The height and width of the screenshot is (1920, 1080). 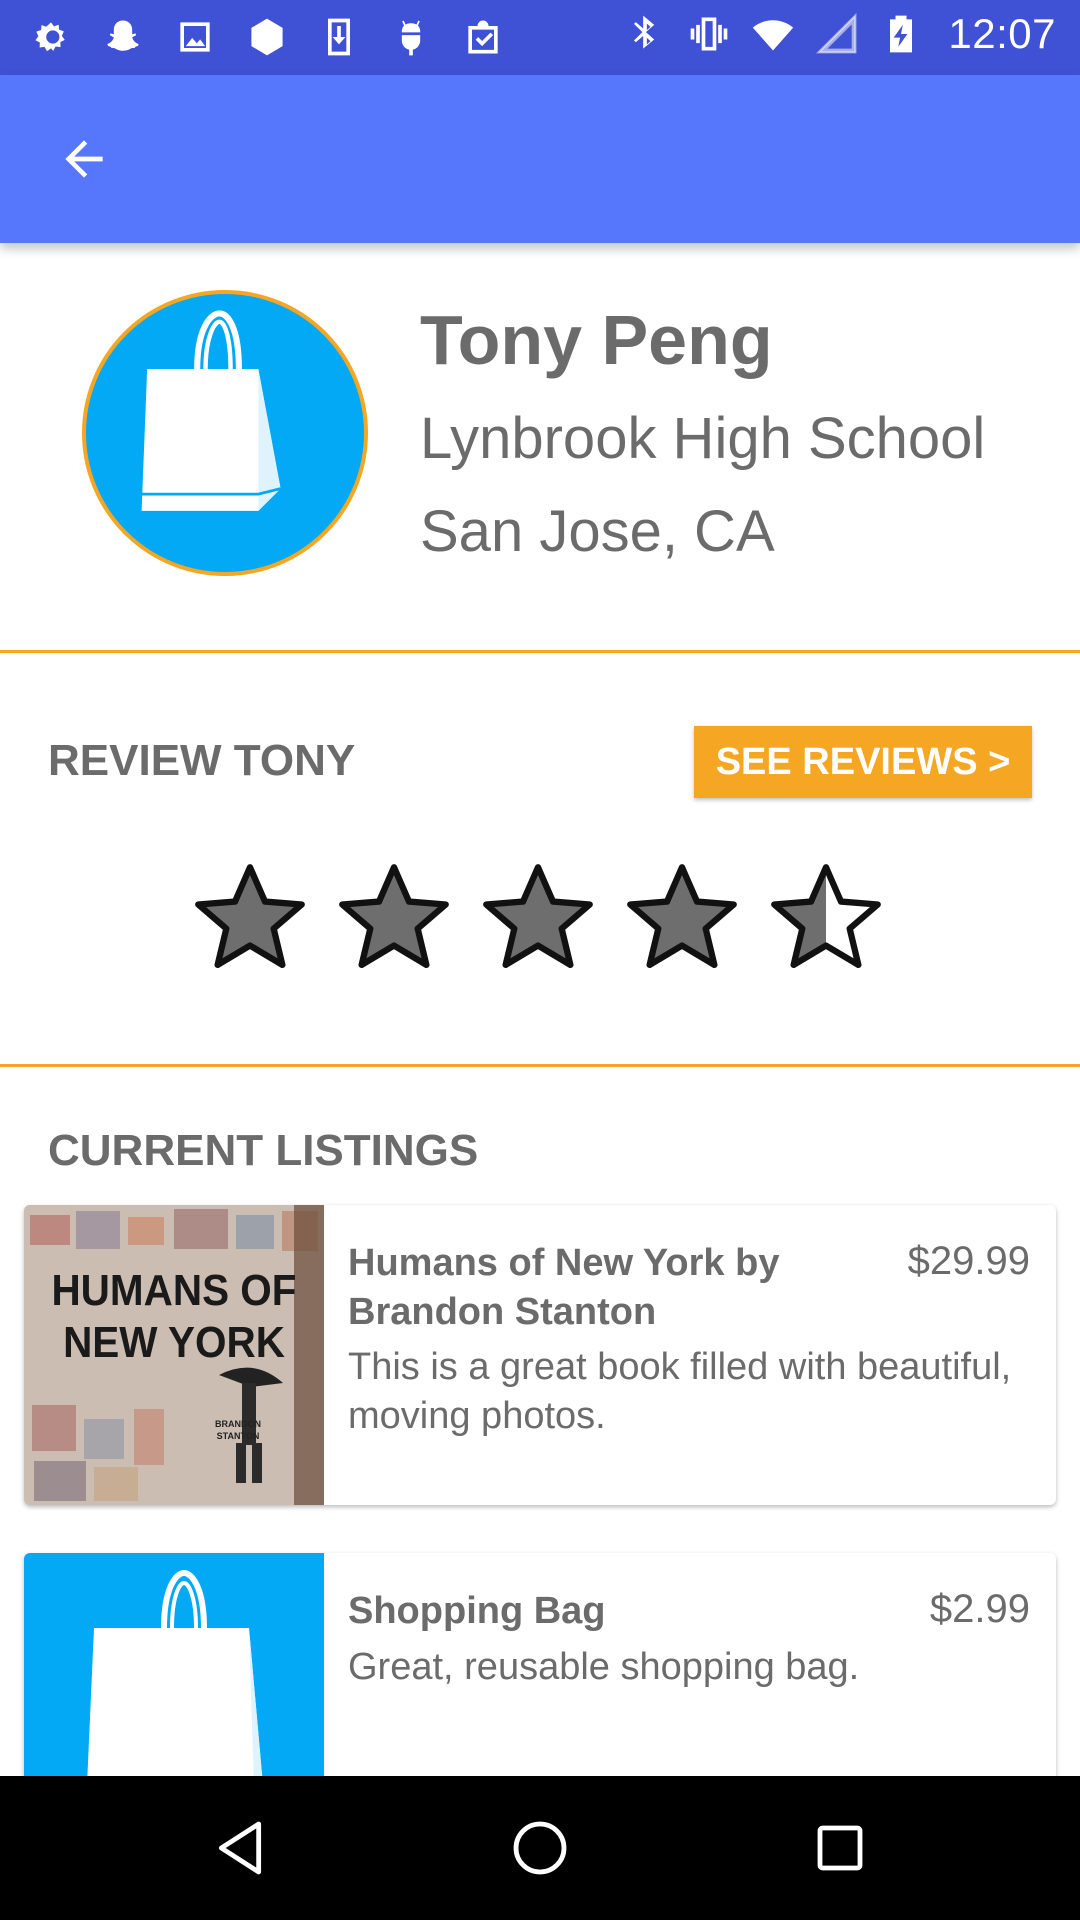 What do you see at coordinates (263, 1150) in the screenshot?
I see `listings-heading: CURRENT LISTINGS` at bounding box center [263, 1150].